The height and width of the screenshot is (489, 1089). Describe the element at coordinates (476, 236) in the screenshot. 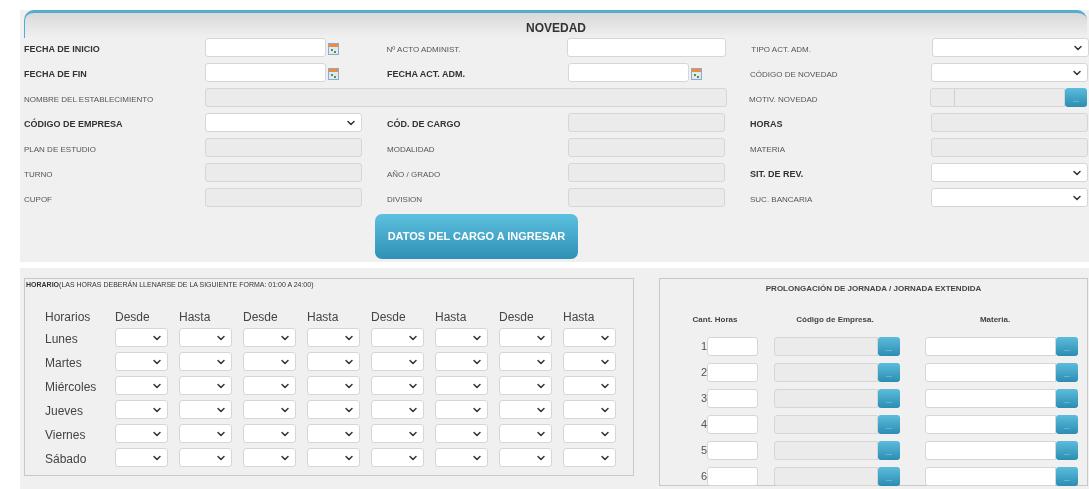

I see `submit-button: DATOS DEL CARGO A INGRESAR` at that location.